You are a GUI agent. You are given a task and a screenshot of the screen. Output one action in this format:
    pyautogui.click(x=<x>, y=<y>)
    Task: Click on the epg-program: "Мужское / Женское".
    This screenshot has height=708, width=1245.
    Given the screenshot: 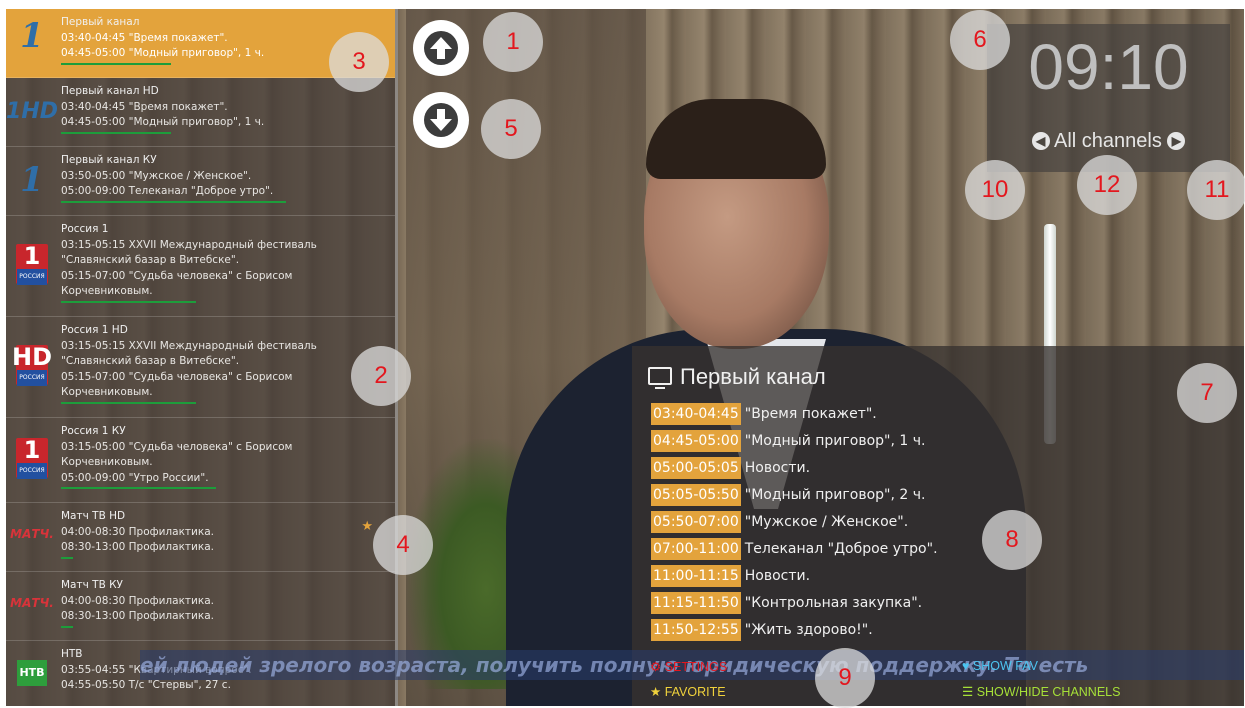 What is the action you would take?
    pyautogui.click(x=826, y=522)
    